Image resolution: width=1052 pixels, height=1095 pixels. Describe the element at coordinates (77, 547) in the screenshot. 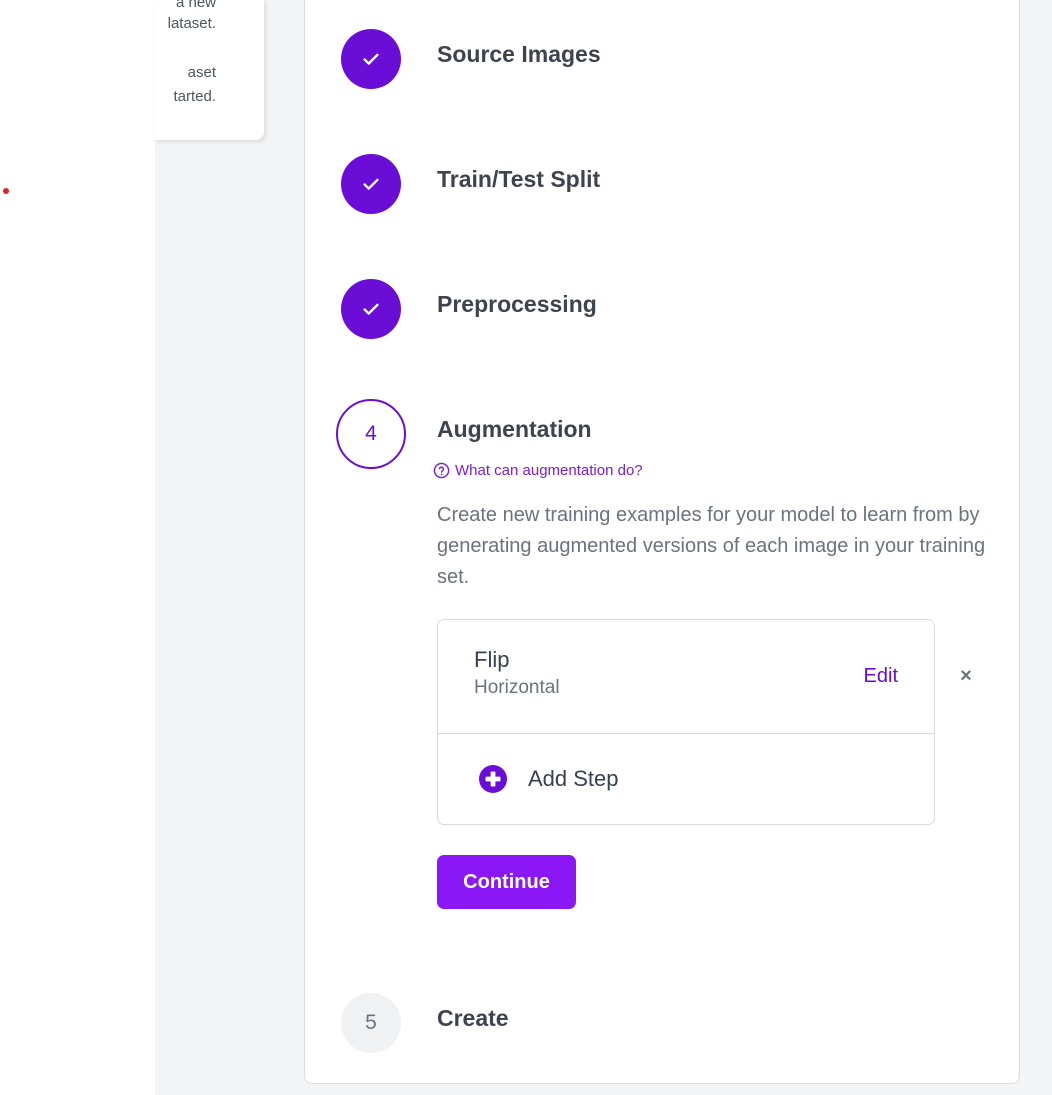

I see `left-panel` at that location.